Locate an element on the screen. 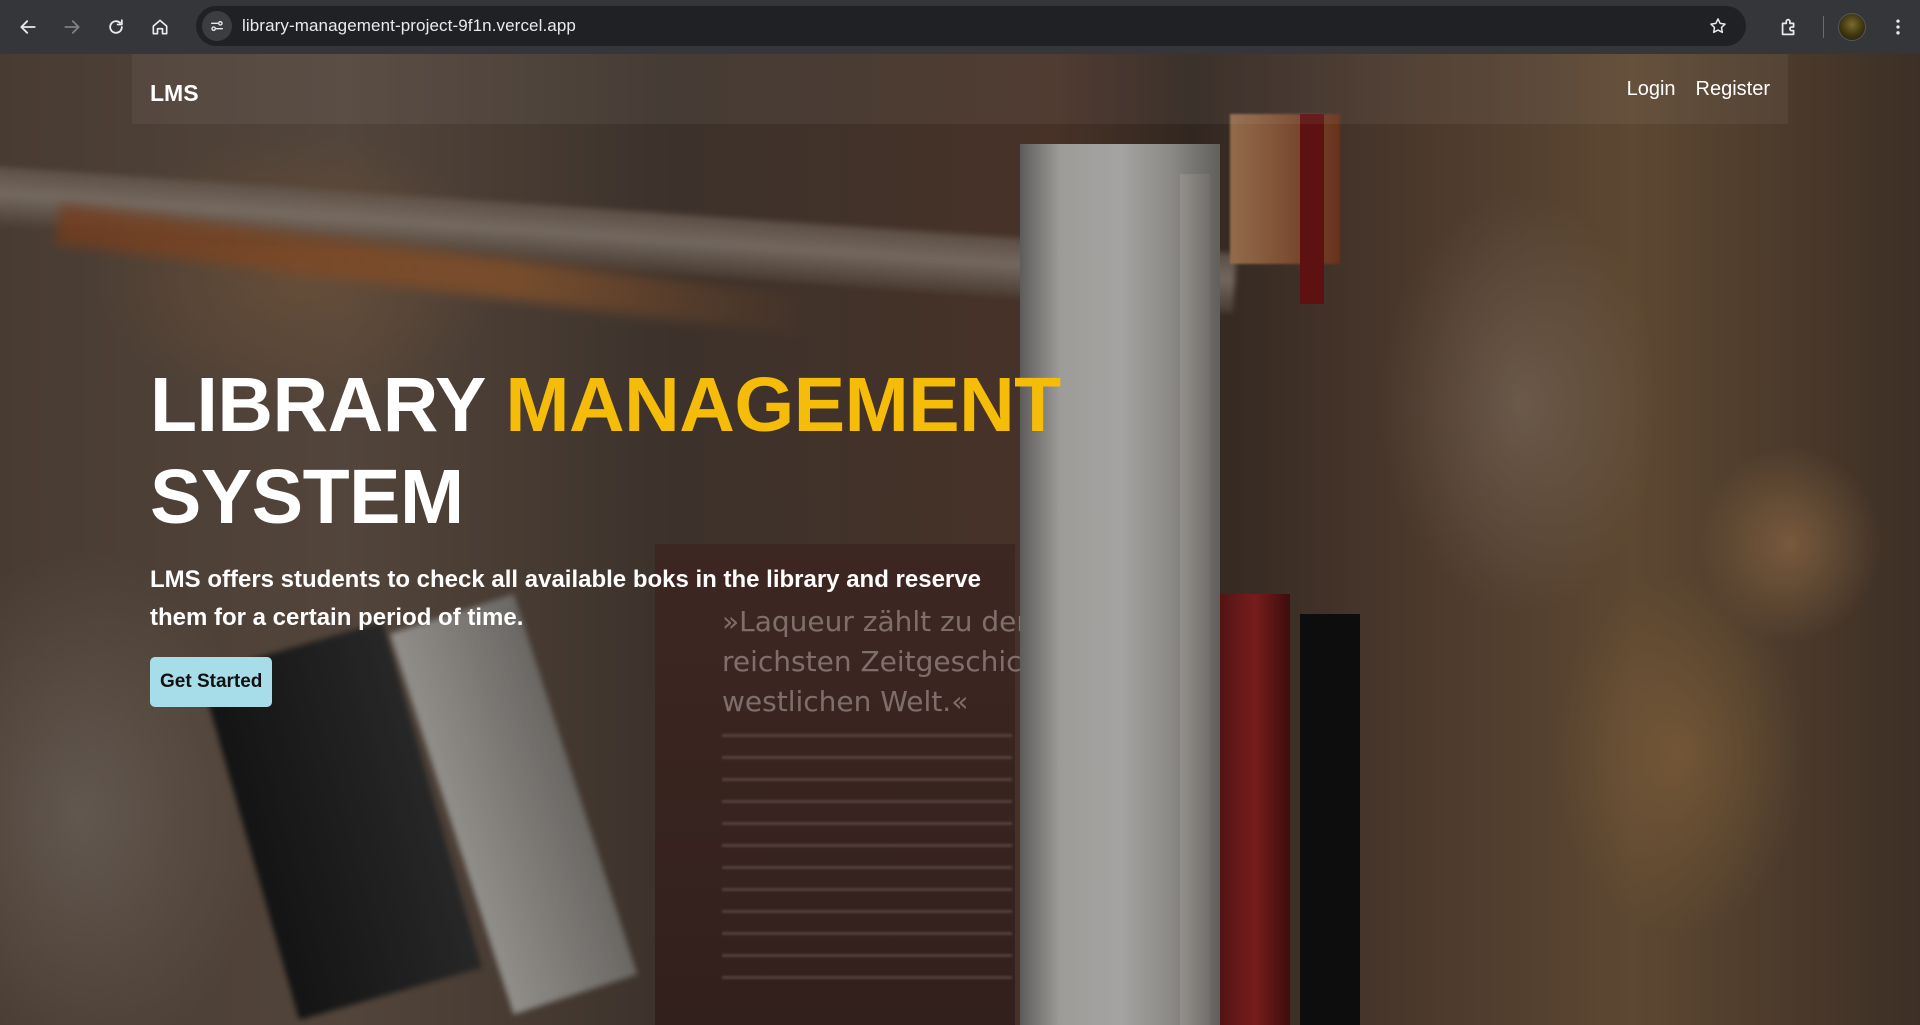 This screenshot has width=1920, height=1025. forward-icon is located at coordinates (72, 27).